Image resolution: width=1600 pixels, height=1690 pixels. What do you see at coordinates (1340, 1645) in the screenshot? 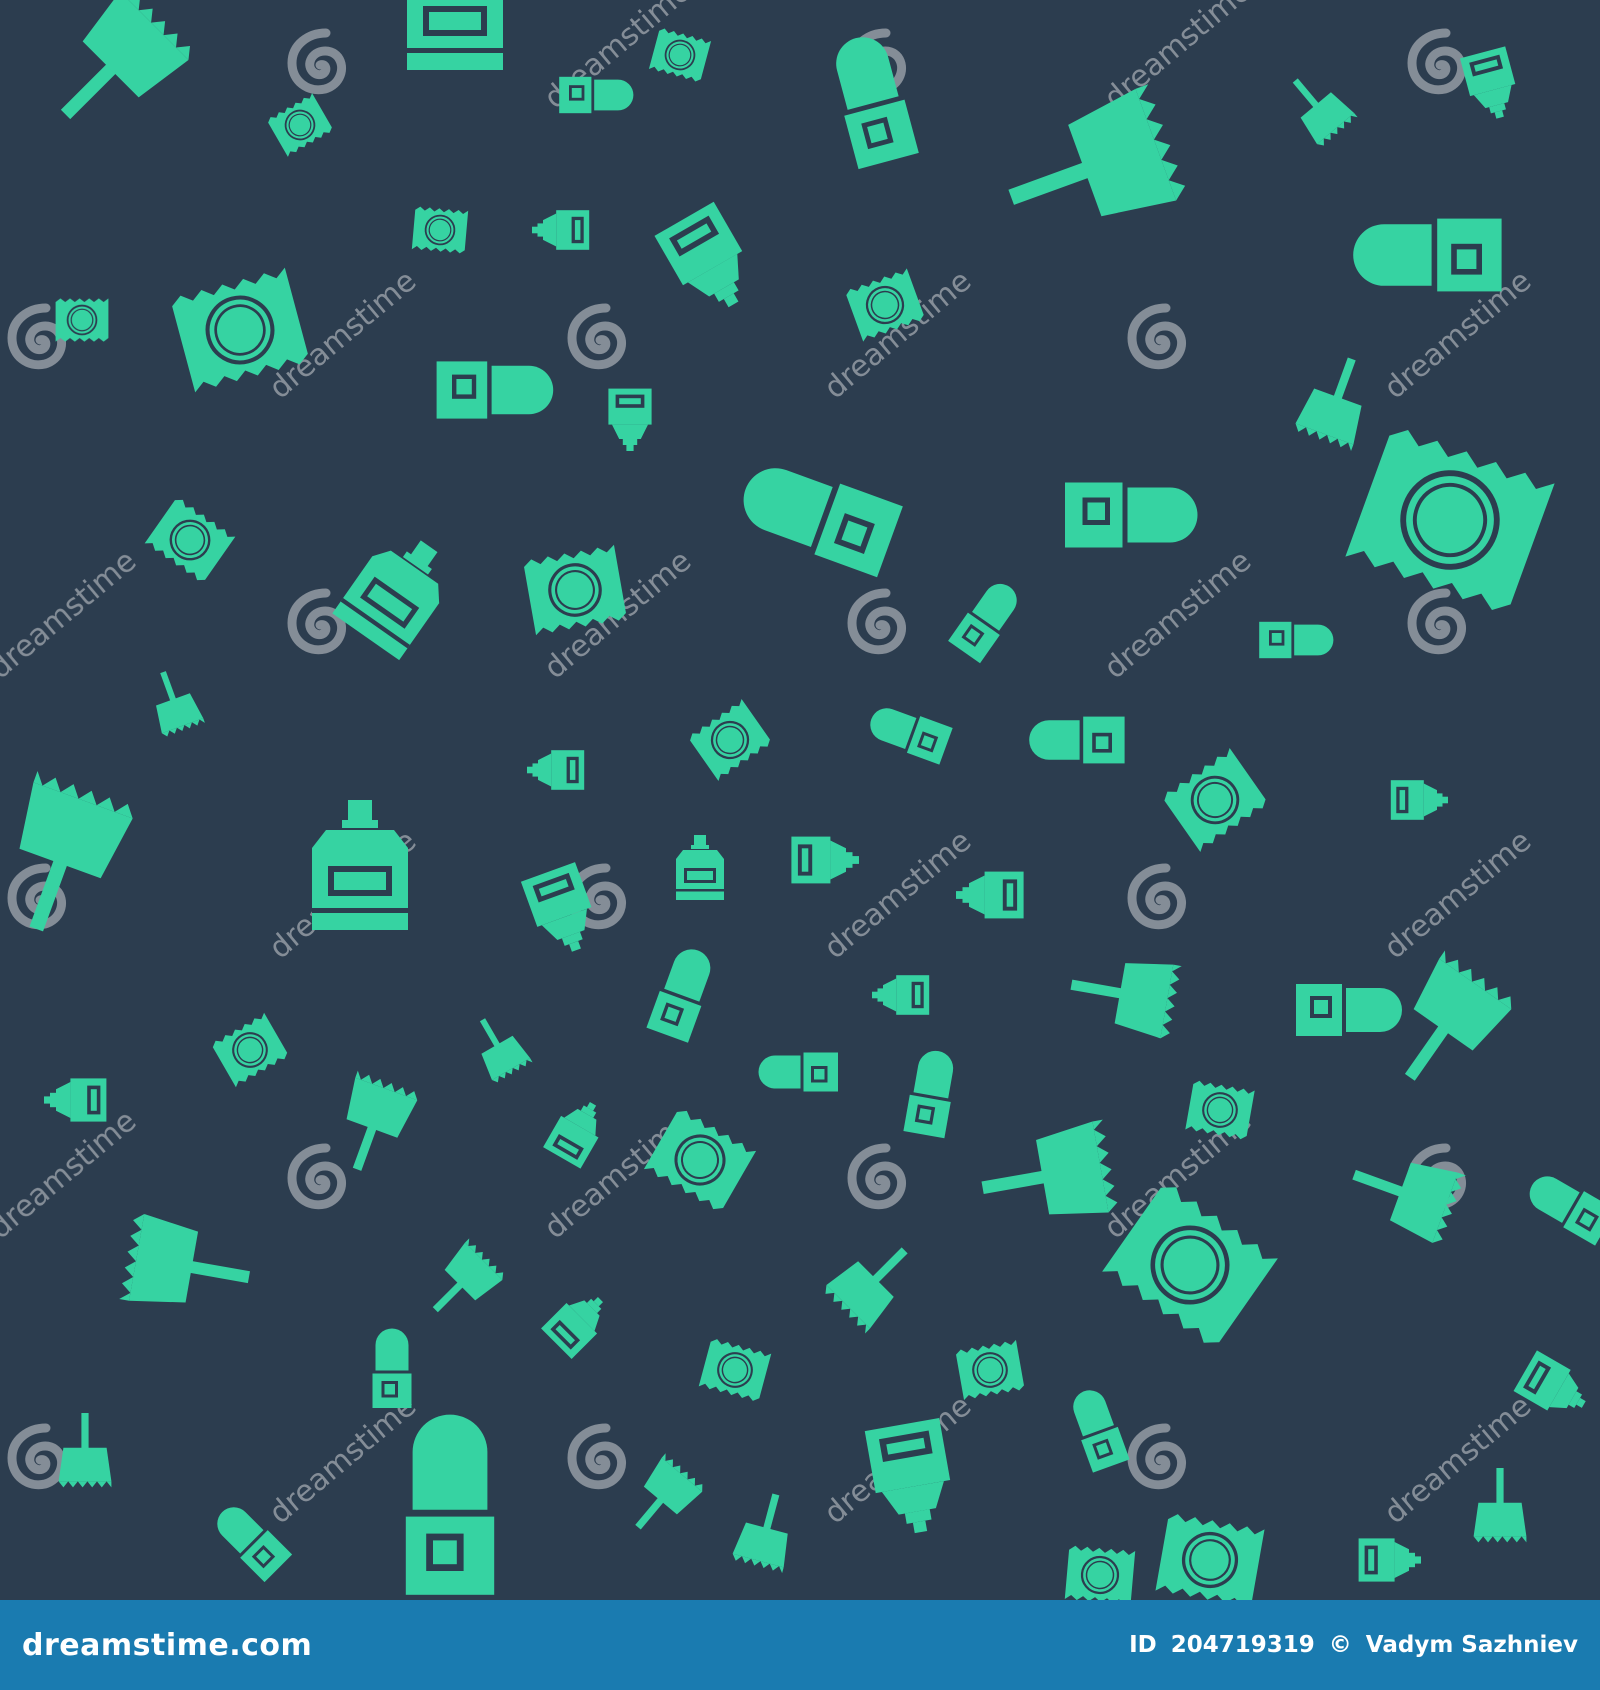
I see `copyright-symbol: ©` at bounding box center [1340, 1645].